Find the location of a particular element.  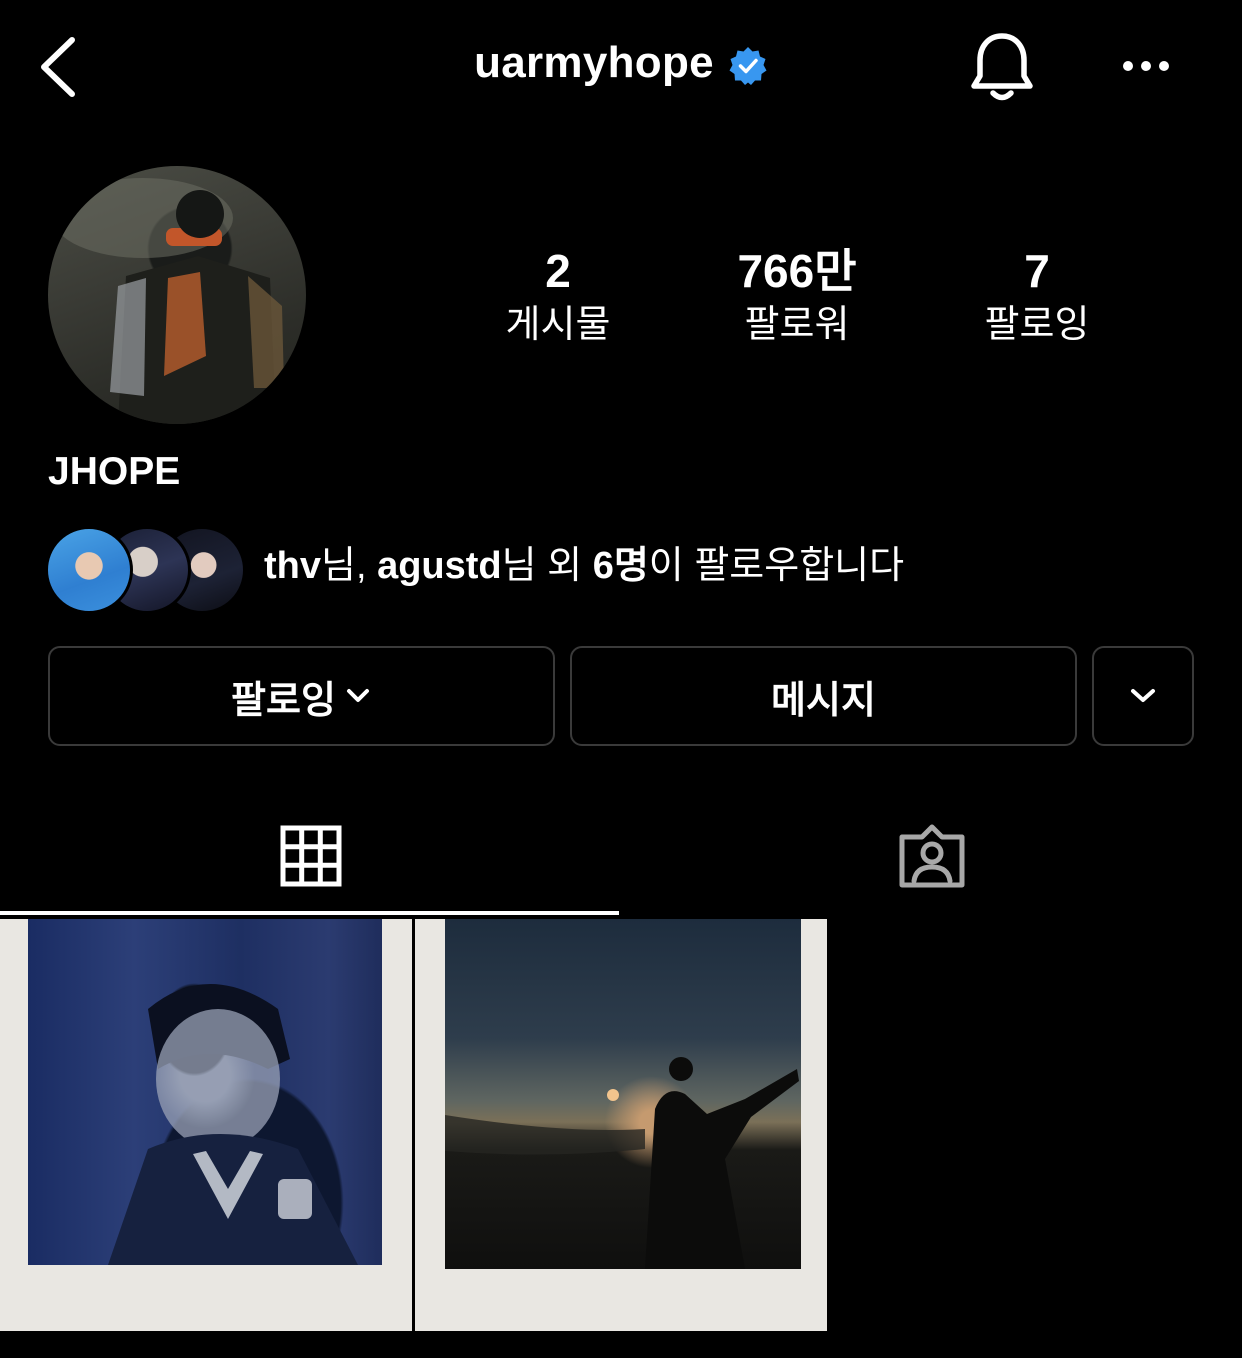

following-count: 7 is located at coordinates (1037, 271).